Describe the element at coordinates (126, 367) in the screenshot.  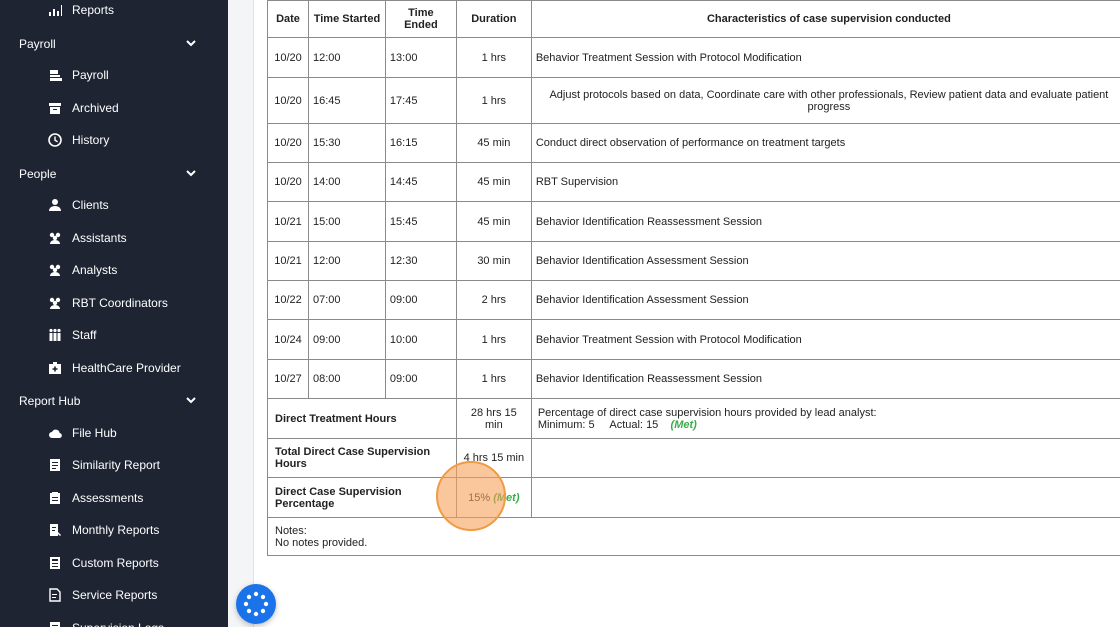
I see `sidebar-item-label: HealthCare Provider` at that location.